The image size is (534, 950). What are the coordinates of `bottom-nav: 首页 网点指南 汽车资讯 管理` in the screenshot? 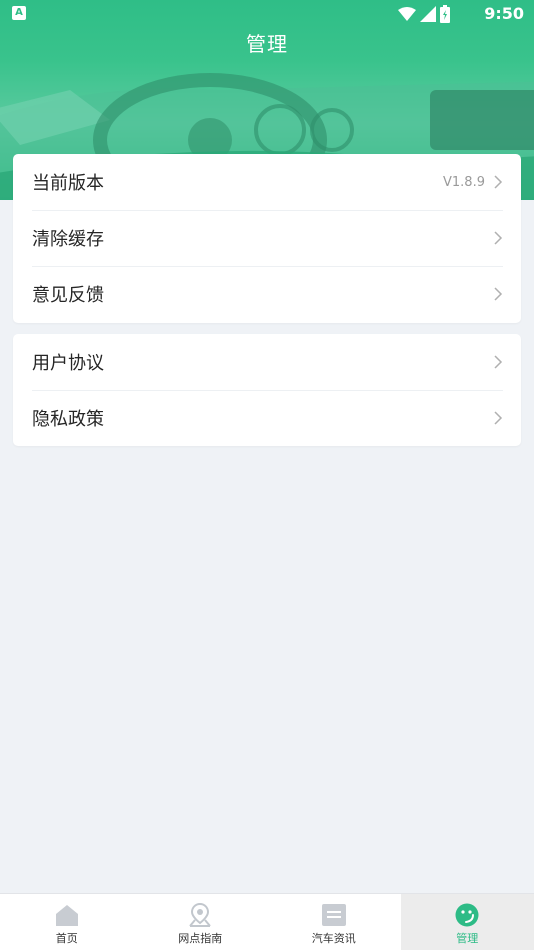 It's located at (267, 921).